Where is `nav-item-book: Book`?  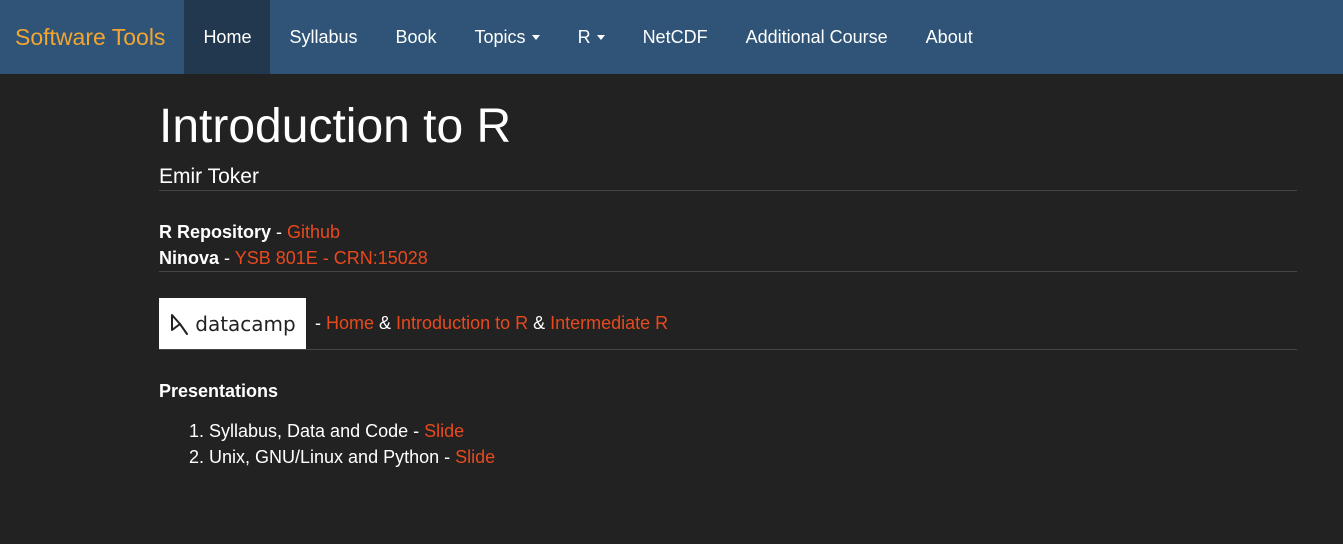 nav-item-book: Book is located at coordinates (416, 37).